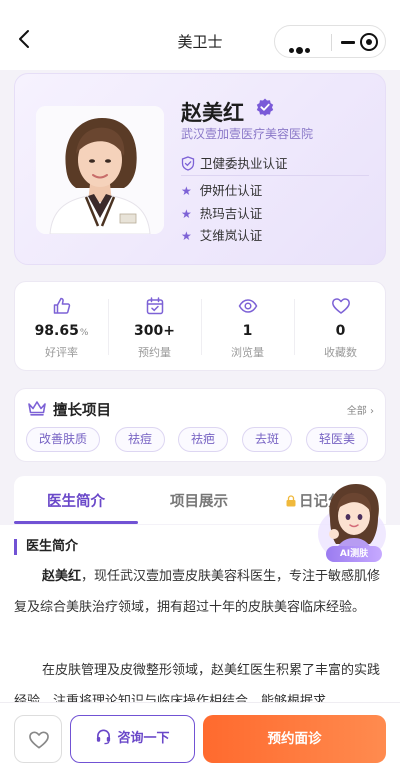 The height and width of the screenshot is (773, 400). What do you see at coordinates (354, 554) in the screenshot?
I see `ai-skin-test-label: AI测肤` at bounding box center [354, 554].